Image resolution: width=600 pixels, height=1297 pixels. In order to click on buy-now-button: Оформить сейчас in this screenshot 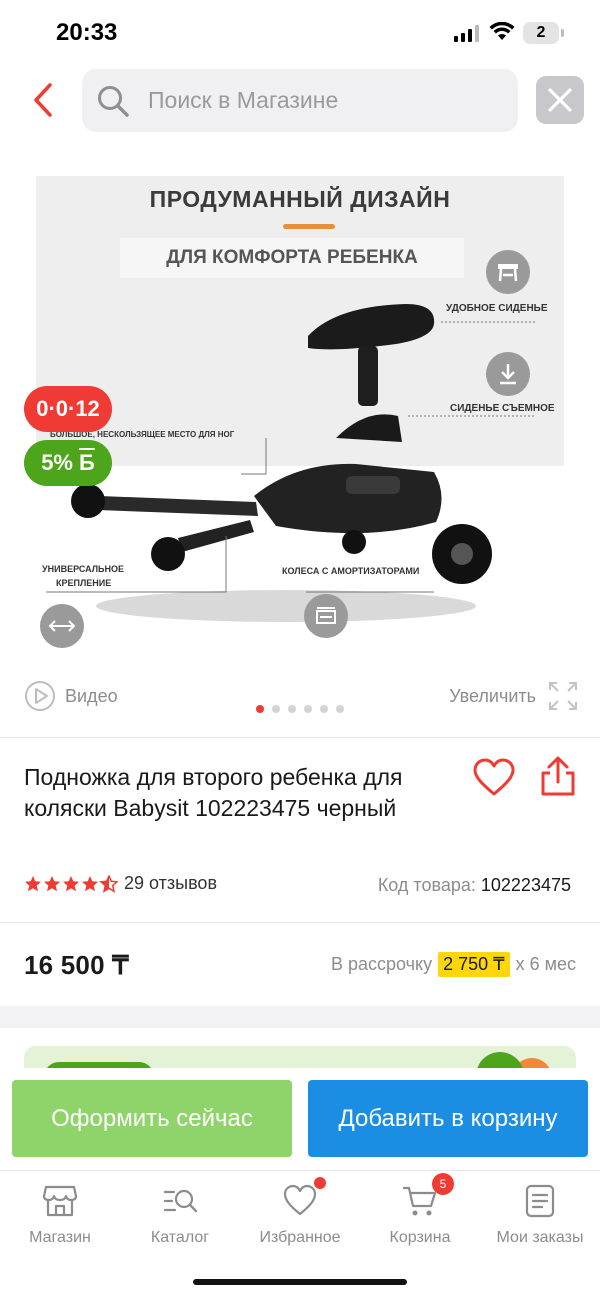, I will do `click(152, 1118)`.